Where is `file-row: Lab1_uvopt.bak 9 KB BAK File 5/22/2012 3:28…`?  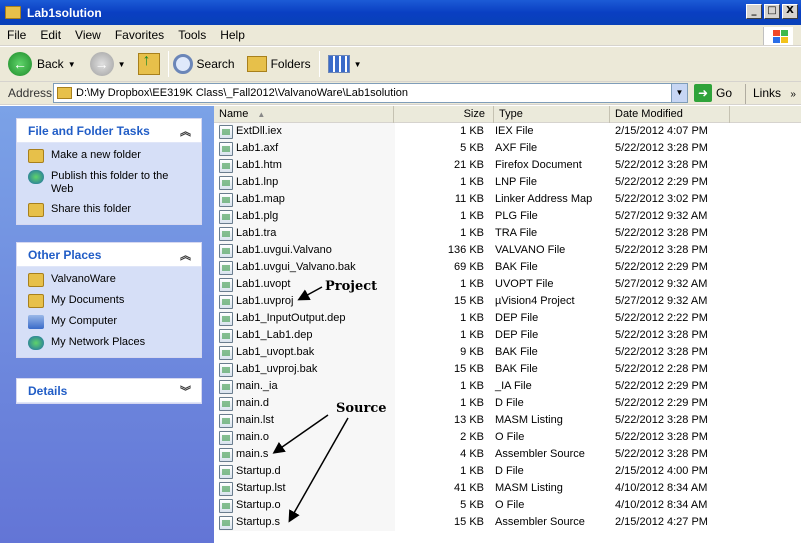 file-row: Lab1_uvopt.bak 9 KB BAK File 5/22/2012 3:28… is located at coordinates (507, 352).